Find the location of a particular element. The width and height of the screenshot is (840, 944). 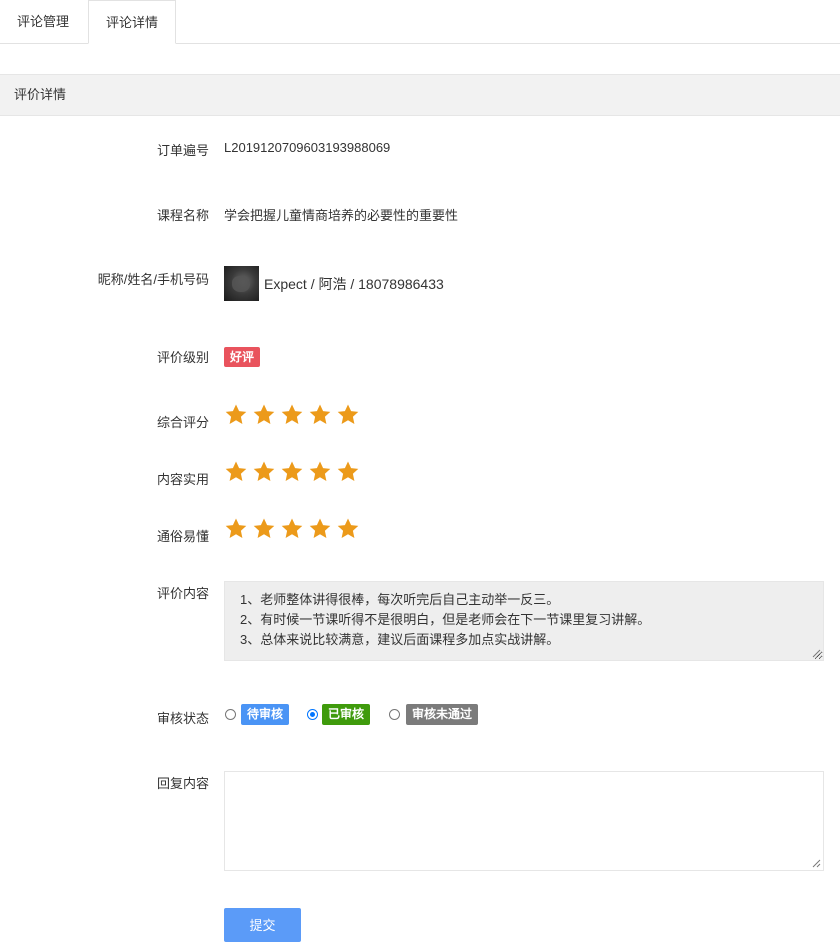

order-no-value: L2019120709603193988069 is located at coordinates (307, 147).